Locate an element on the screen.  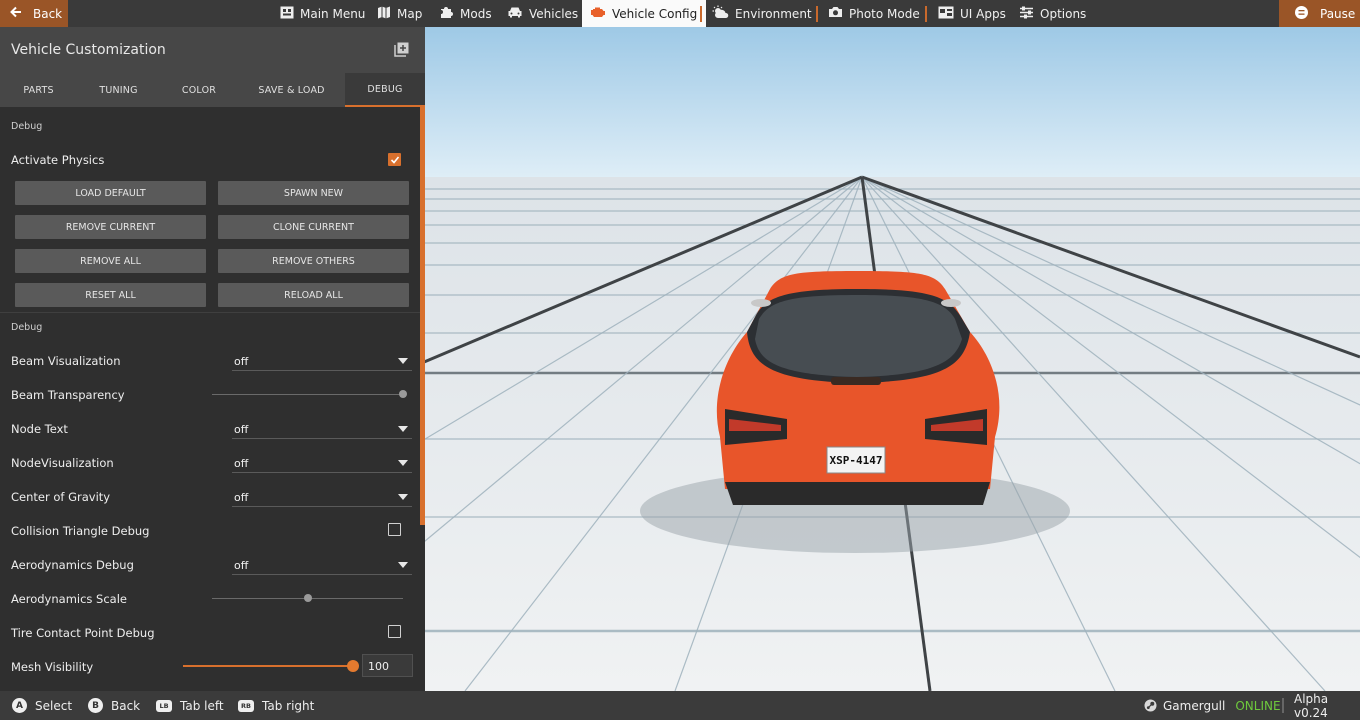
license-plate-text: XSP-4147 is located at coordinates (856, 460).